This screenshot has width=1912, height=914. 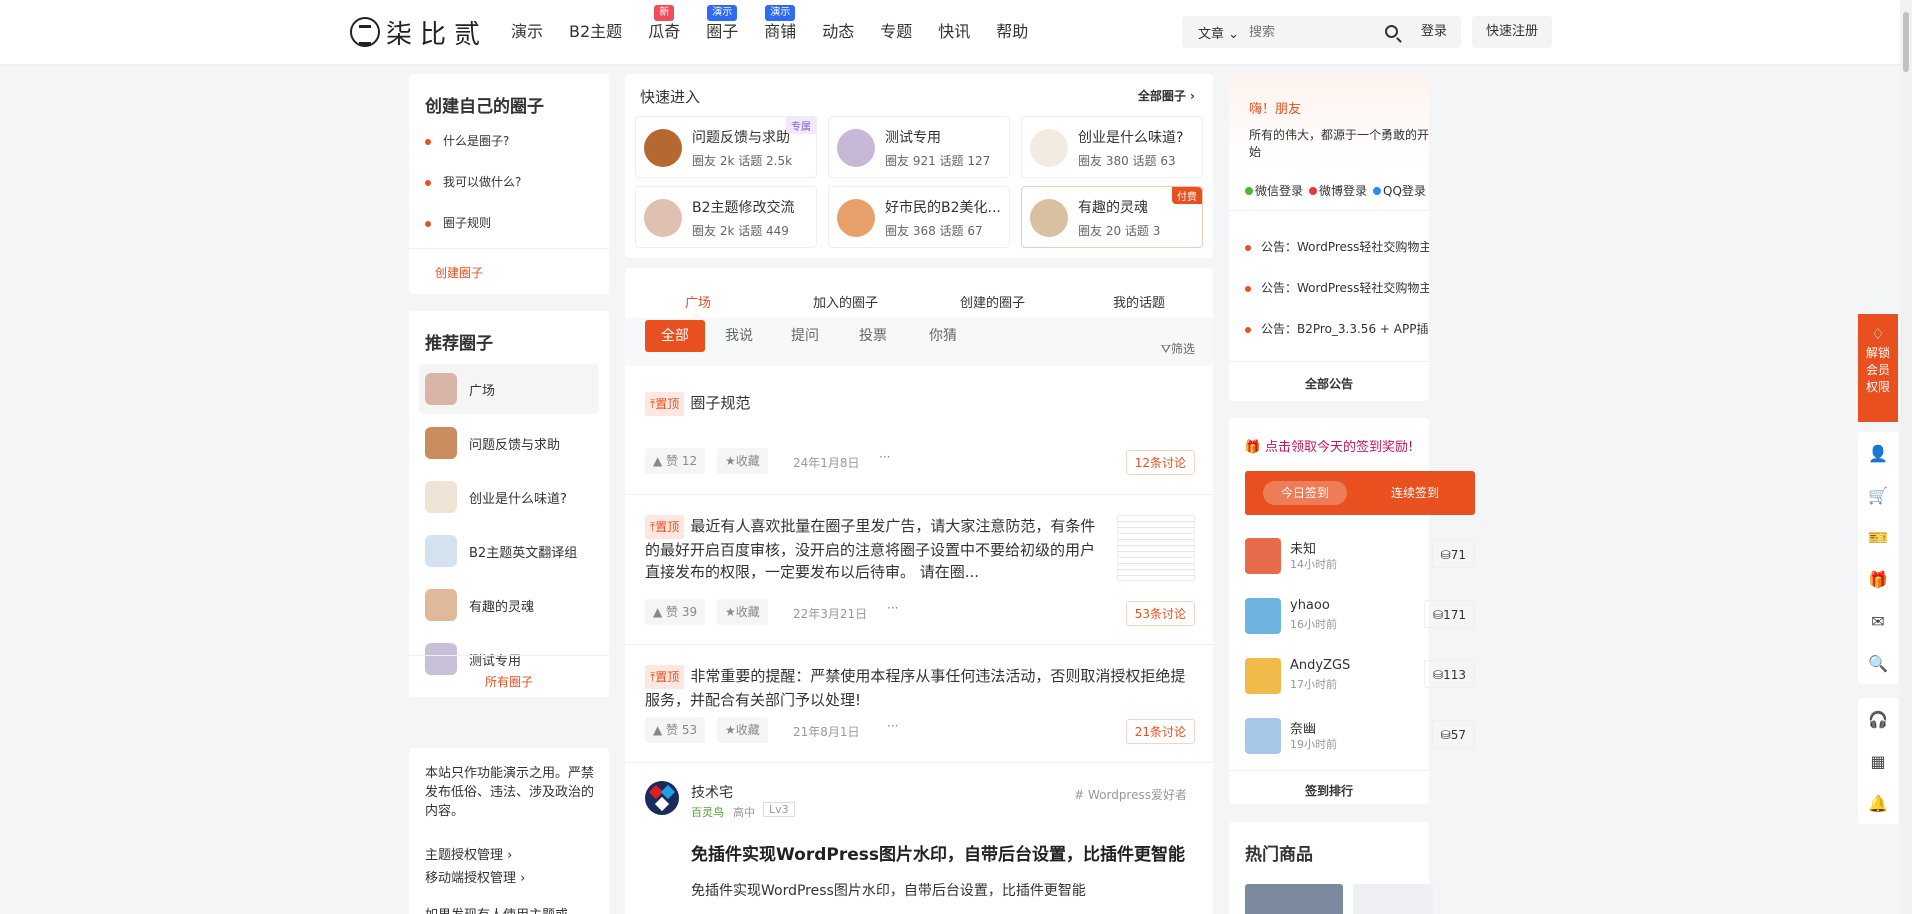 I want to click on filter-chip-3: 投票, so click(x=873, y=336).